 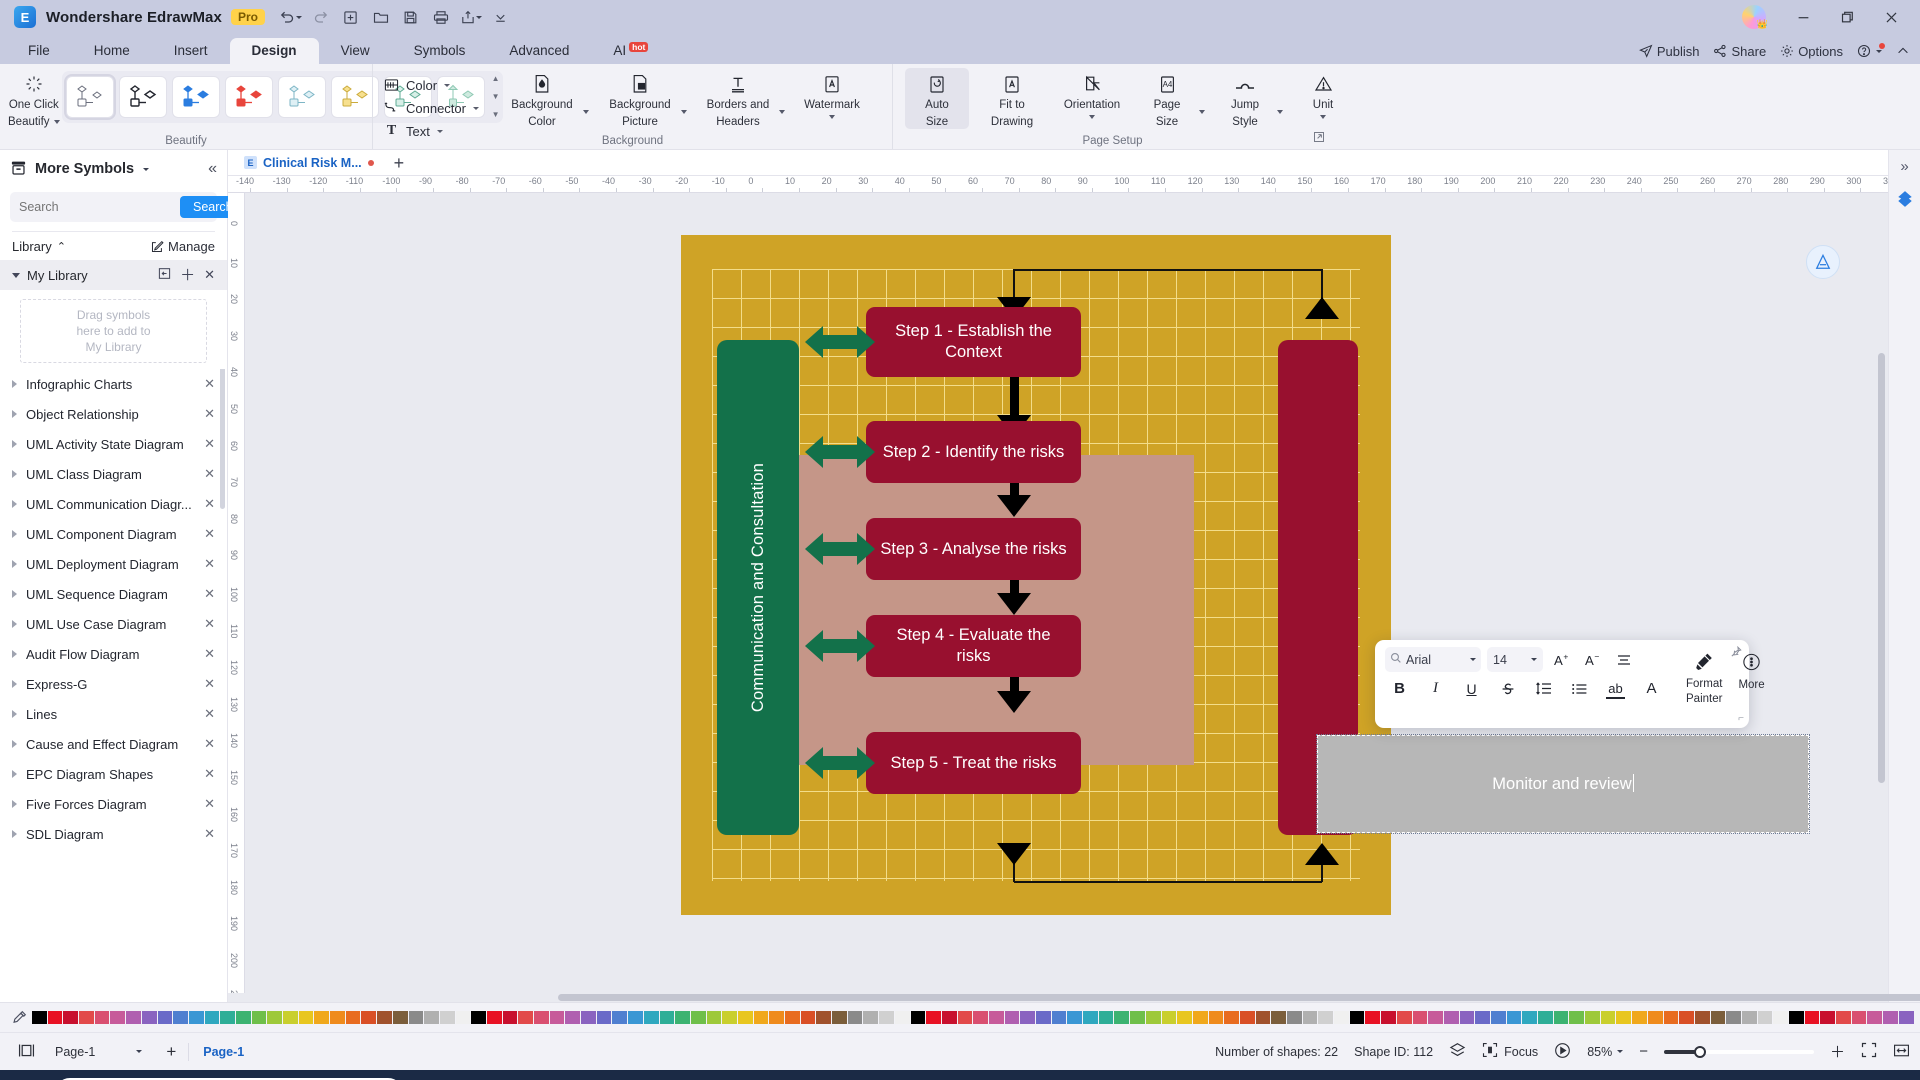 What do you see at coordinates (1510, 1051) in the screenshot?
I see `focus-mode-button: Focus` at bounding box center [1510, 1051].